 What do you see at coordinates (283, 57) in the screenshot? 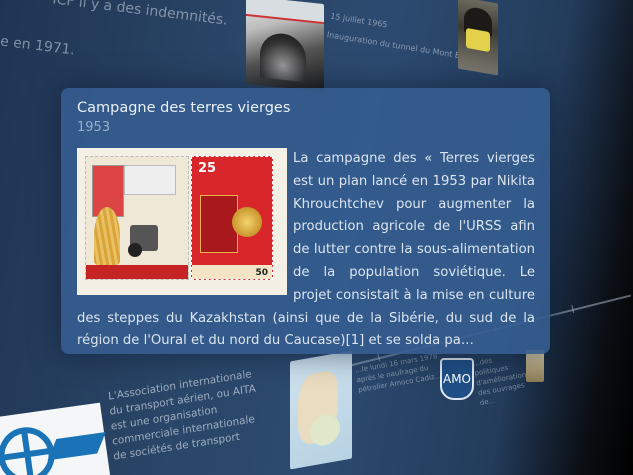
I see `tunnel-image` at bounding box center [283, 57].